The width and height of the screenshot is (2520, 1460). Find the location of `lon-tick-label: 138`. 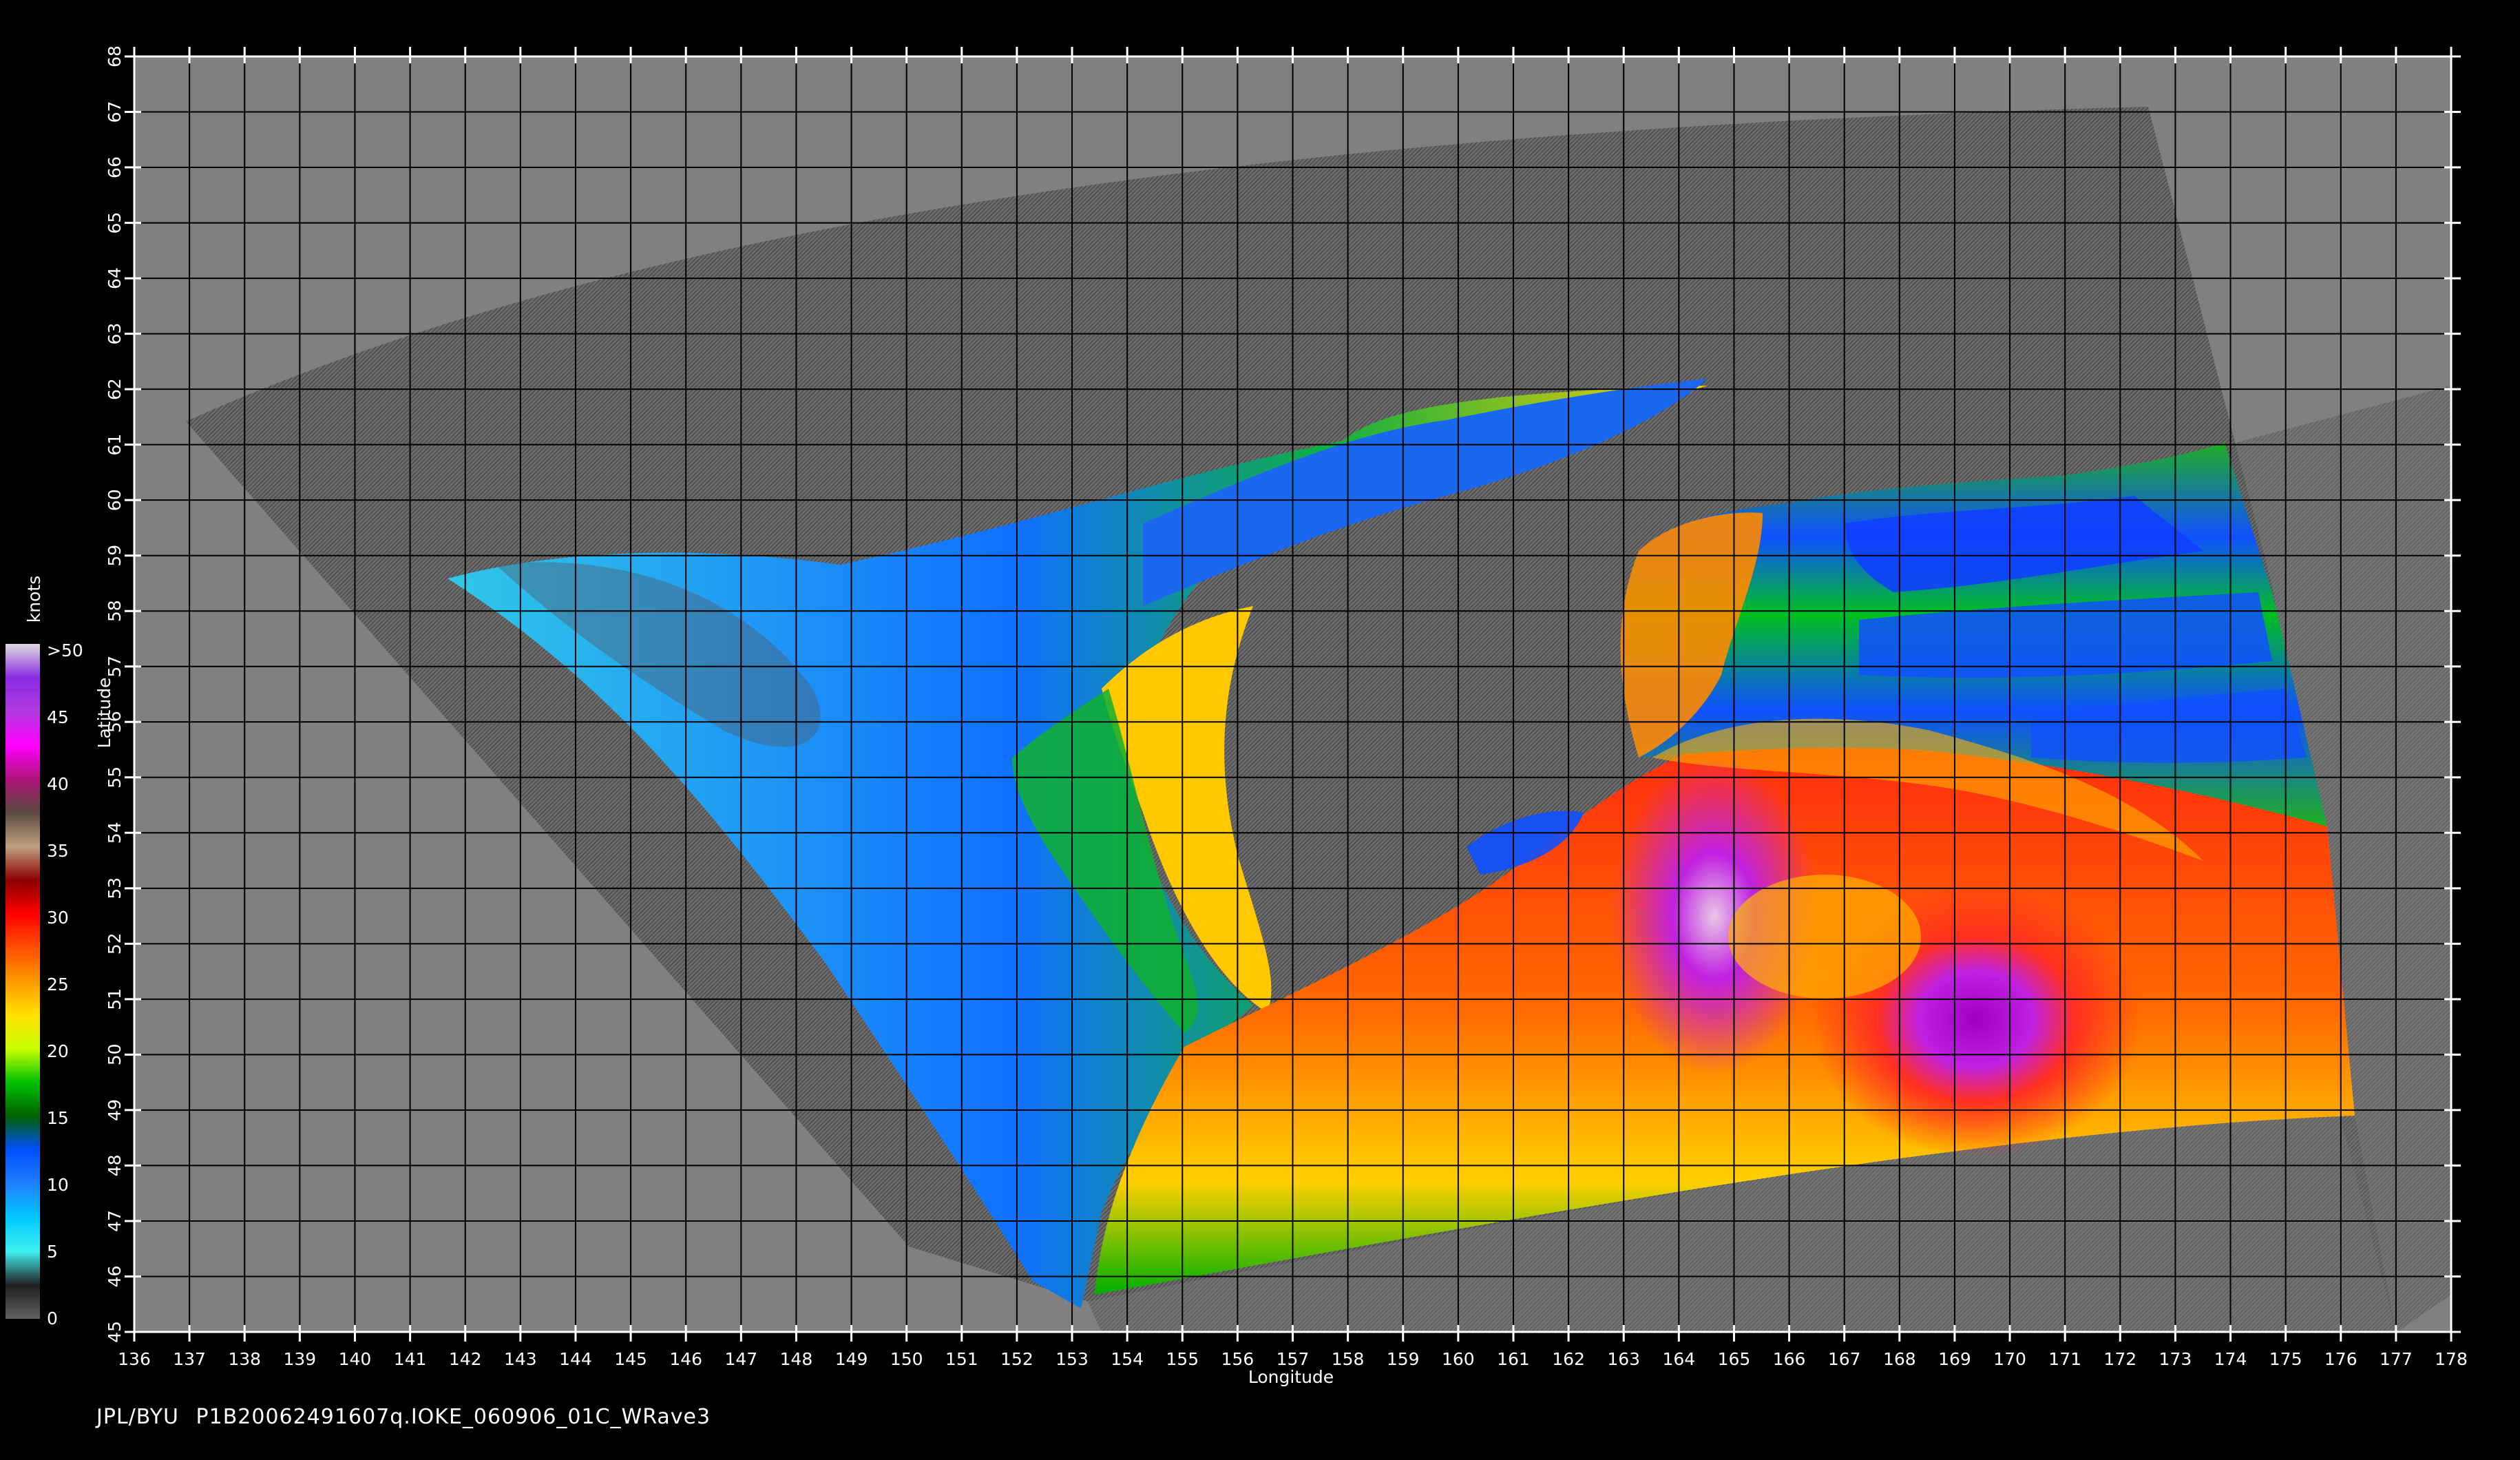

lon-tick-label: 138 is located at coordinates (244, 1359).